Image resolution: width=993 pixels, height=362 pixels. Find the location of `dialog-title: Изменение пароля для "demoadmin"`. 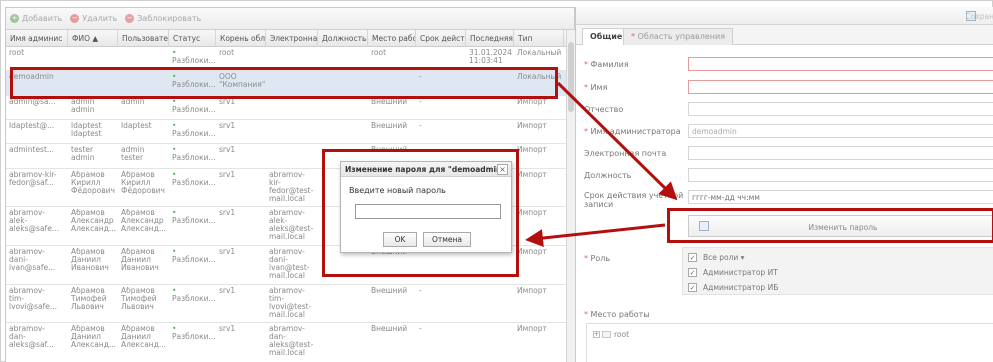

dialog-title: Изменение пароля для "demoadmin" is located at coordinates (426, 169).